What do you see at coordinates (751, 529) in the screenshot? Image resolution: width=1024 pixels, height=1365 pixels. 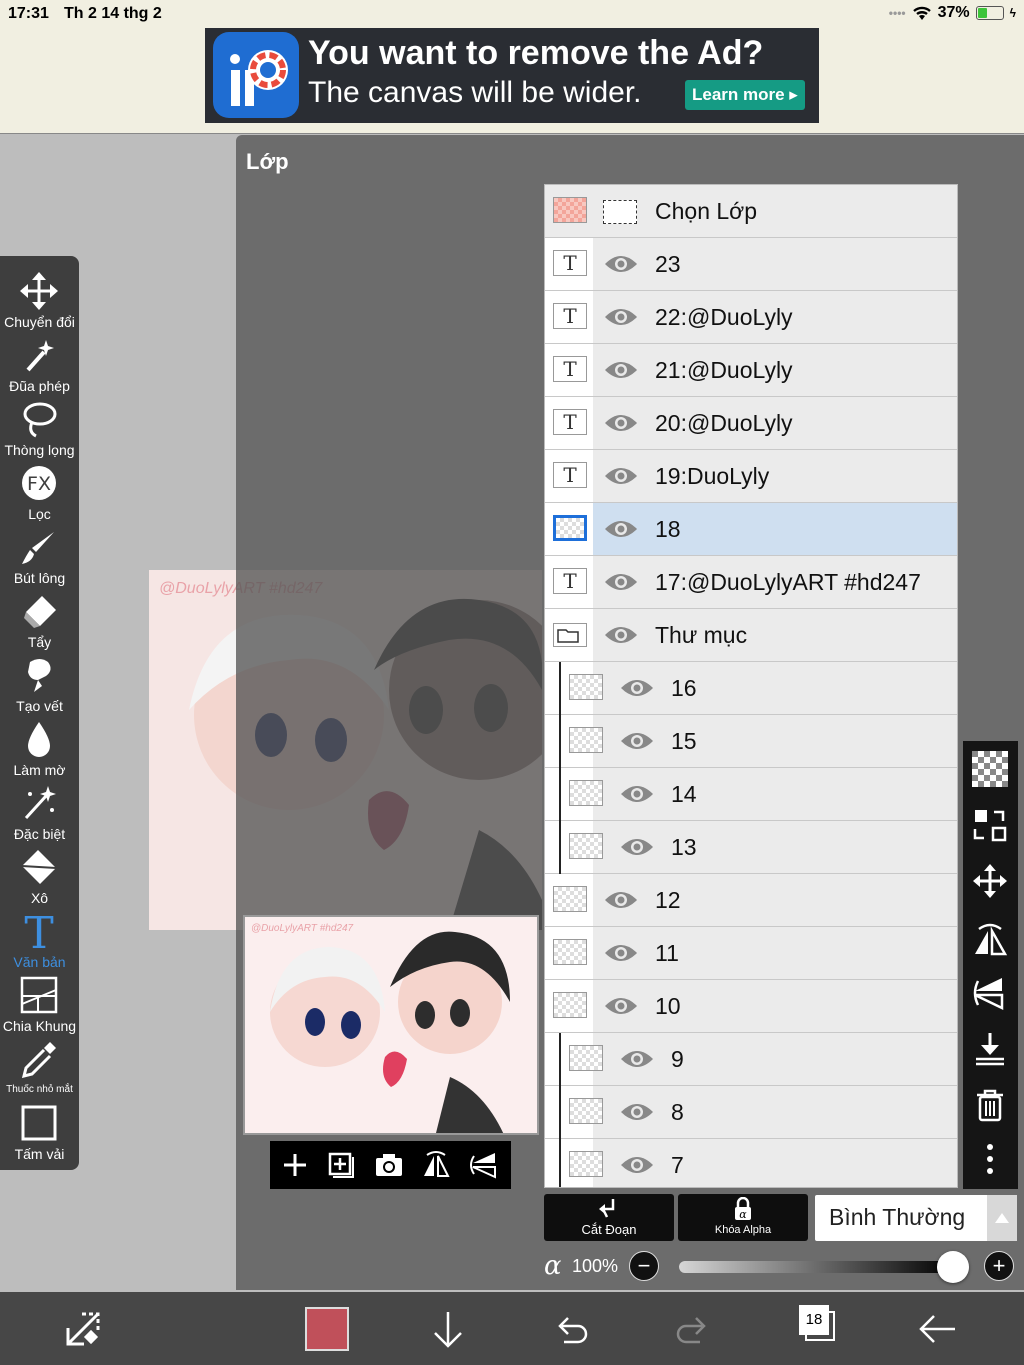 I see `layer-row: 18` at bounding box center [751, 529].